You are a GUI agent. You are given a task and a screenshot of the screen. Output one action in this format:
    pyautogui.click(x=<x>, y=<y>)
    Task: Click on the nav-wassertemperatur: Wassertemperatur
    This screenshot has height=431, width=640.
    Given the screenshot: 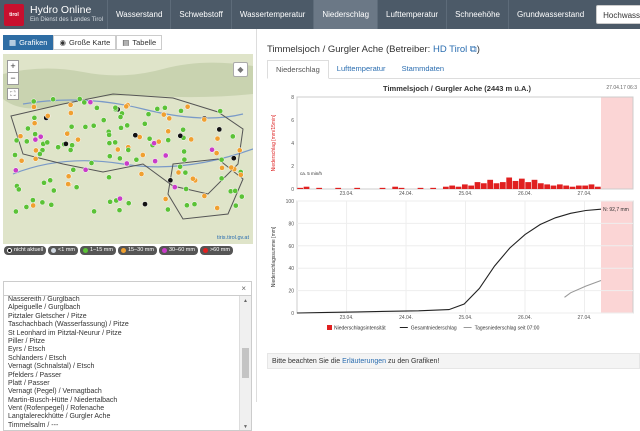 What is the action you would take?
    pyautogui.click(x=272, y=14)
    